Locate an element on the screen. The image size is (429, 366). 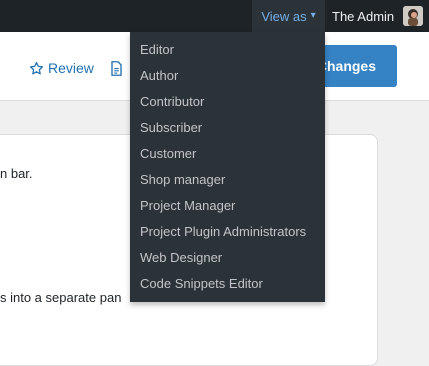
caret-down-icon: ▾ is located at coordinates (313, 15).